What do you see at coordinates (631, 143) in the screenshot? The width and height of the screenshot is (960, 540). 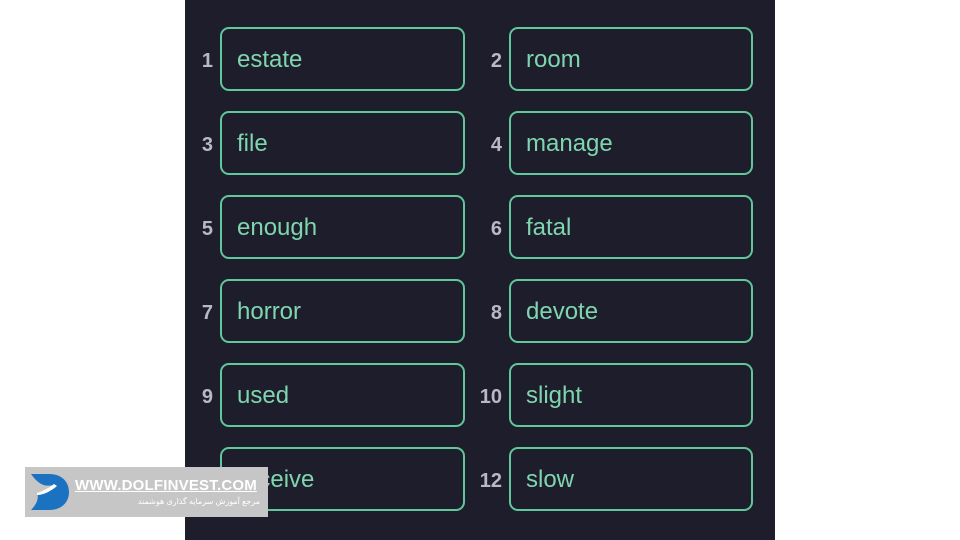 I see `seed-word-field: manage` at bounding box center [631, 143].